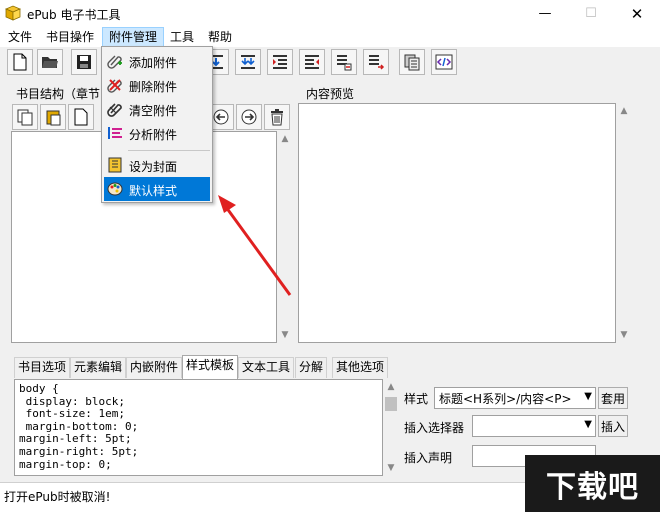  I want to click on copy-icon, so click(25, 117).